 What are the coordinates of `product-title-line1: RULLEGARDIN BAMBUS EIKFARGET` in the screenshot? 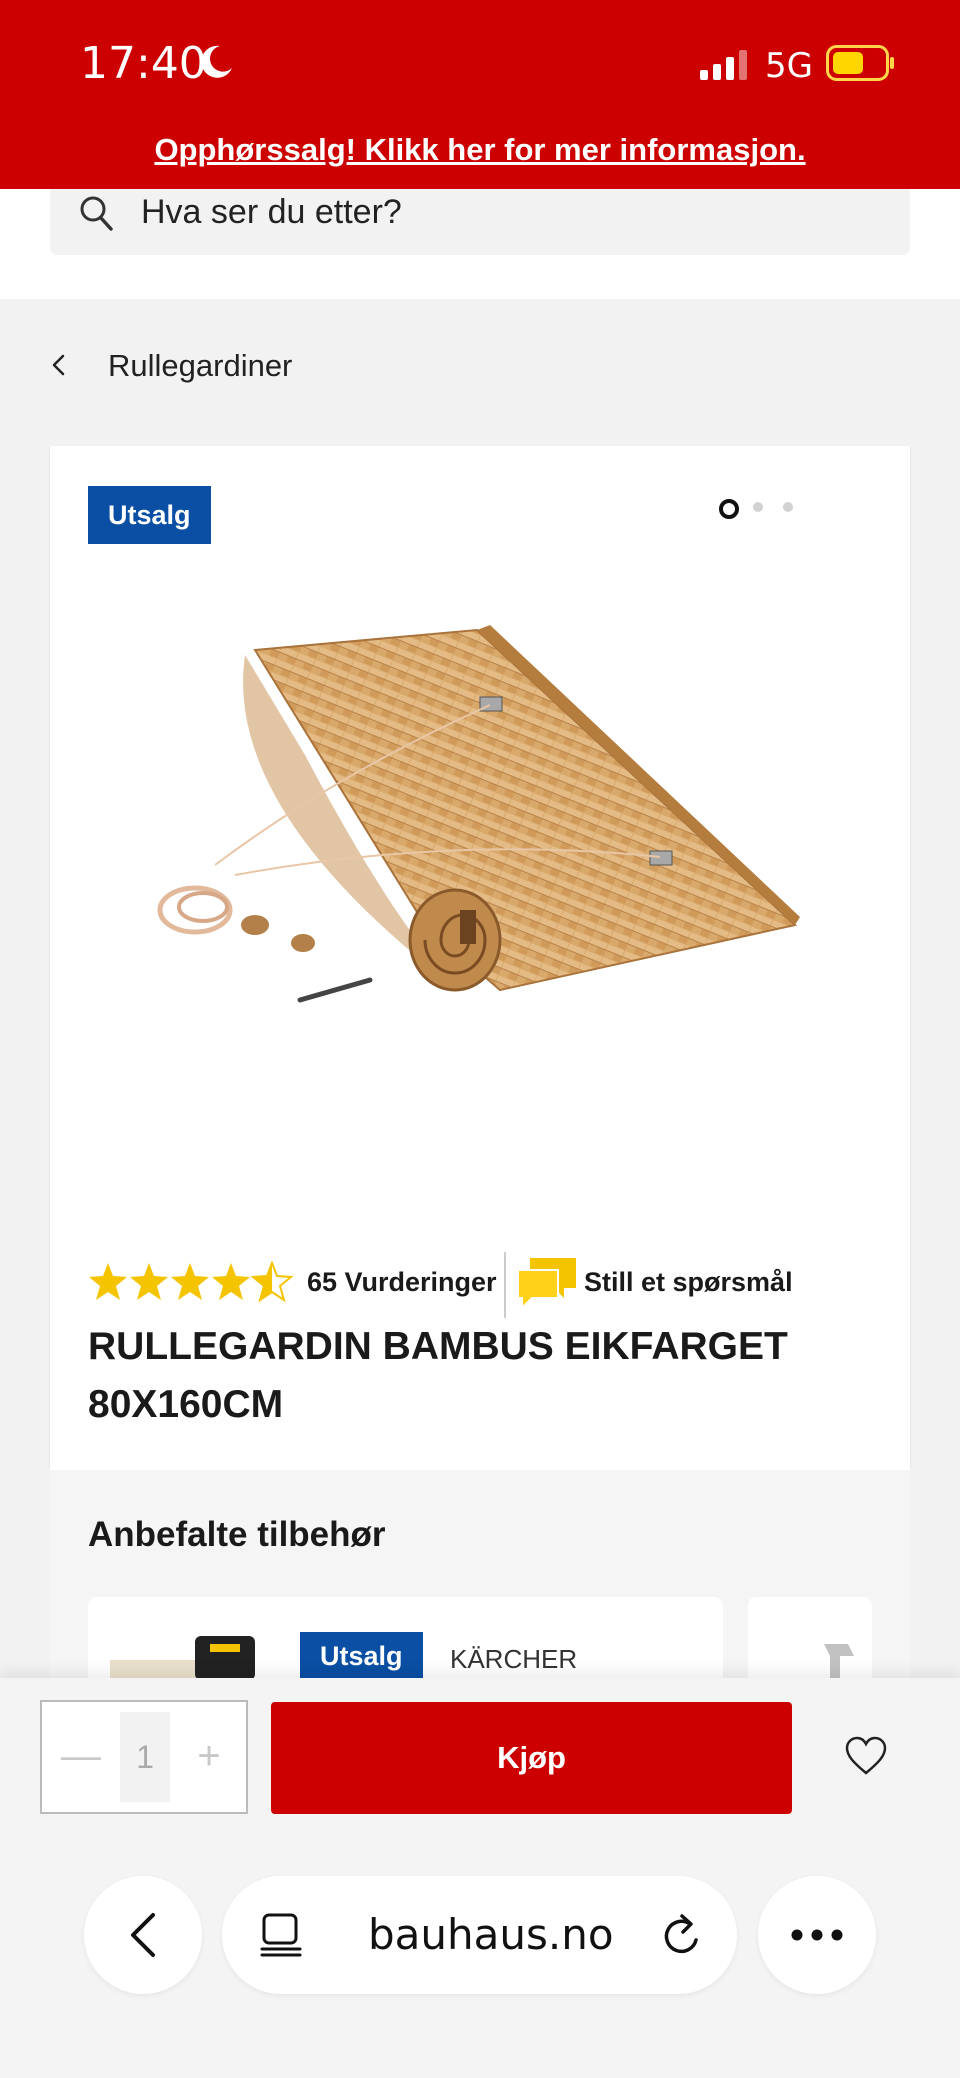 It's located at (438, 1346).